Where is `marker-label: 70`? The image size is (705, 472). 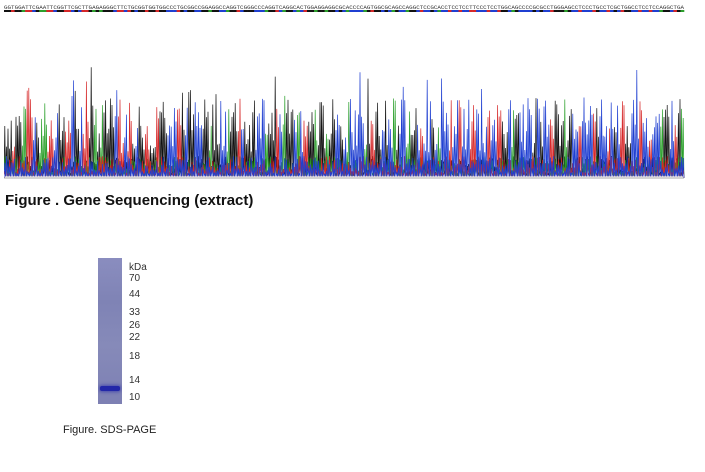
marker-label: 70 is located at coordinates (135, 278).